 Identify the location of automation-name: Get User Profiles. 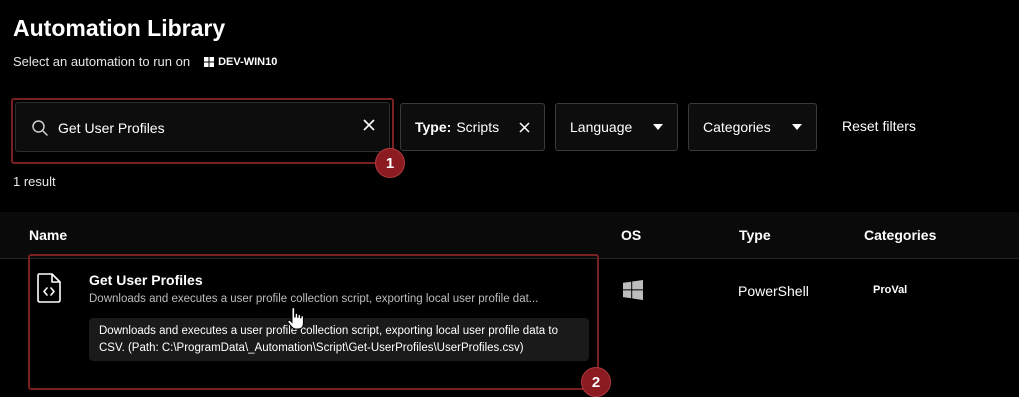
(146, 280).